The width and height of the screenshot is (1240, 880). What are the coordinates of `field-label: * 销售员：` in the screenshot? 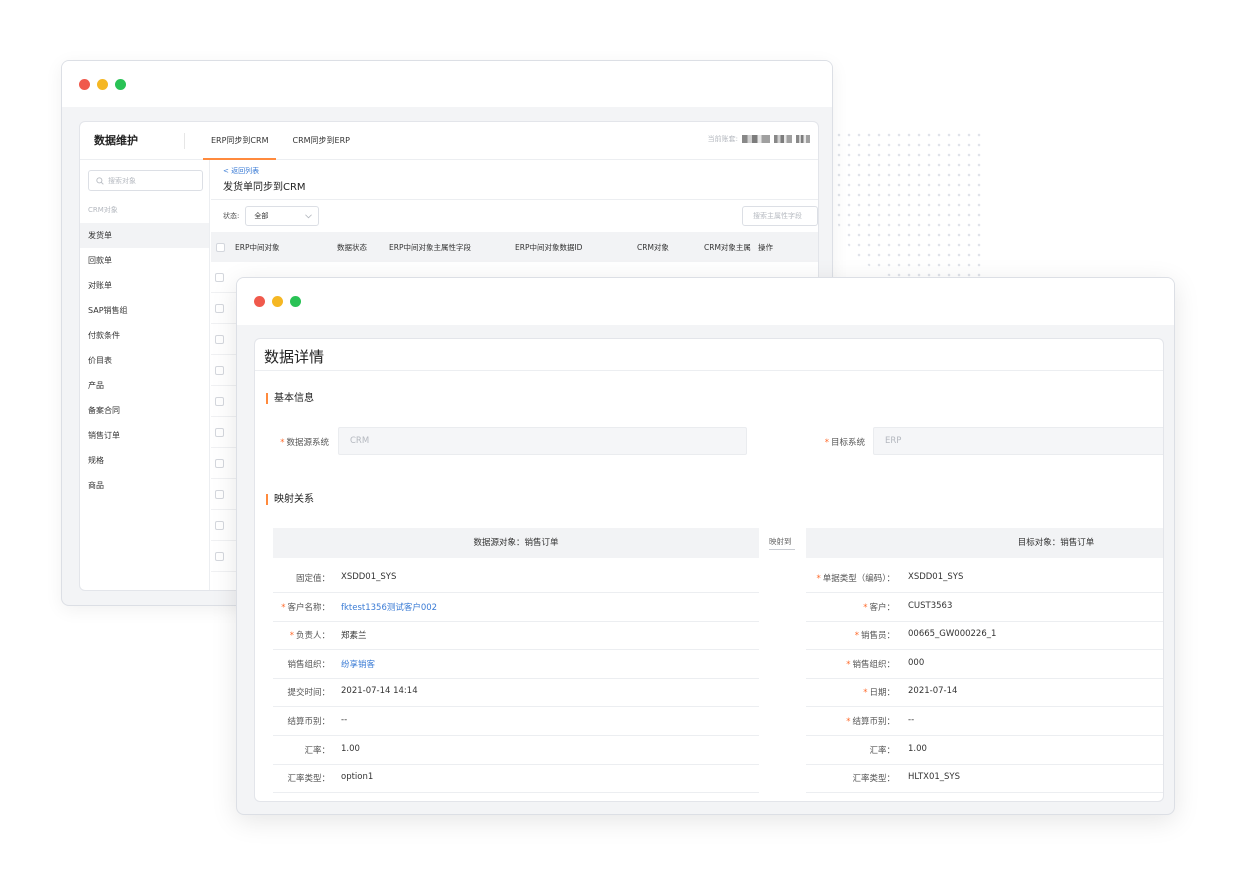 It's located at (850, 635).